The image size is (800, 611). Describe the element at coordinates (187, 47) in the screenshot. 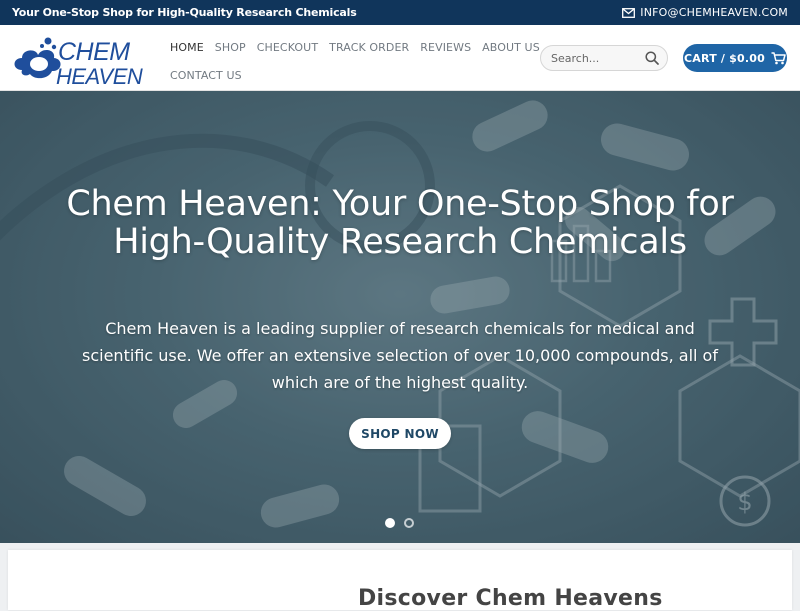

I see `nav-item-home: HOME` at that location.